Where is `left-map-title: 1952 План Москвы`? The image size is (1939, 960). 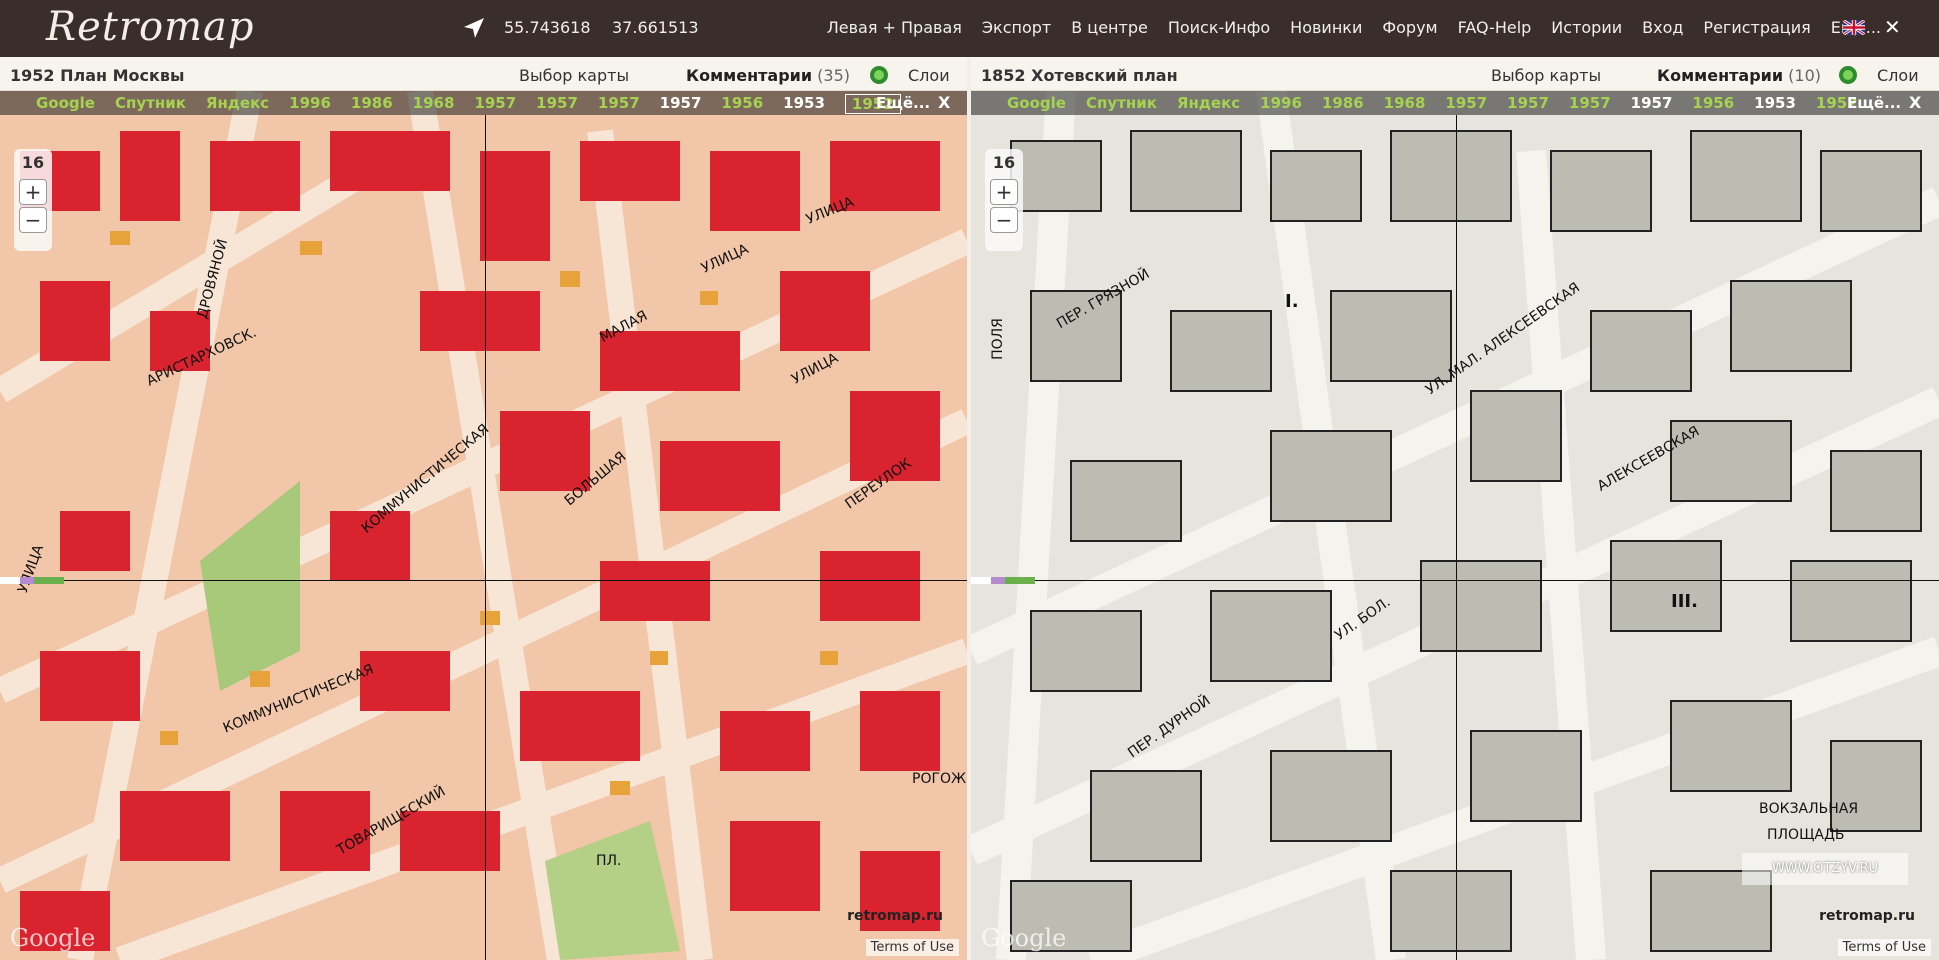
left-map-title: 1952 План Москвы is located at coordinates (97, 75).